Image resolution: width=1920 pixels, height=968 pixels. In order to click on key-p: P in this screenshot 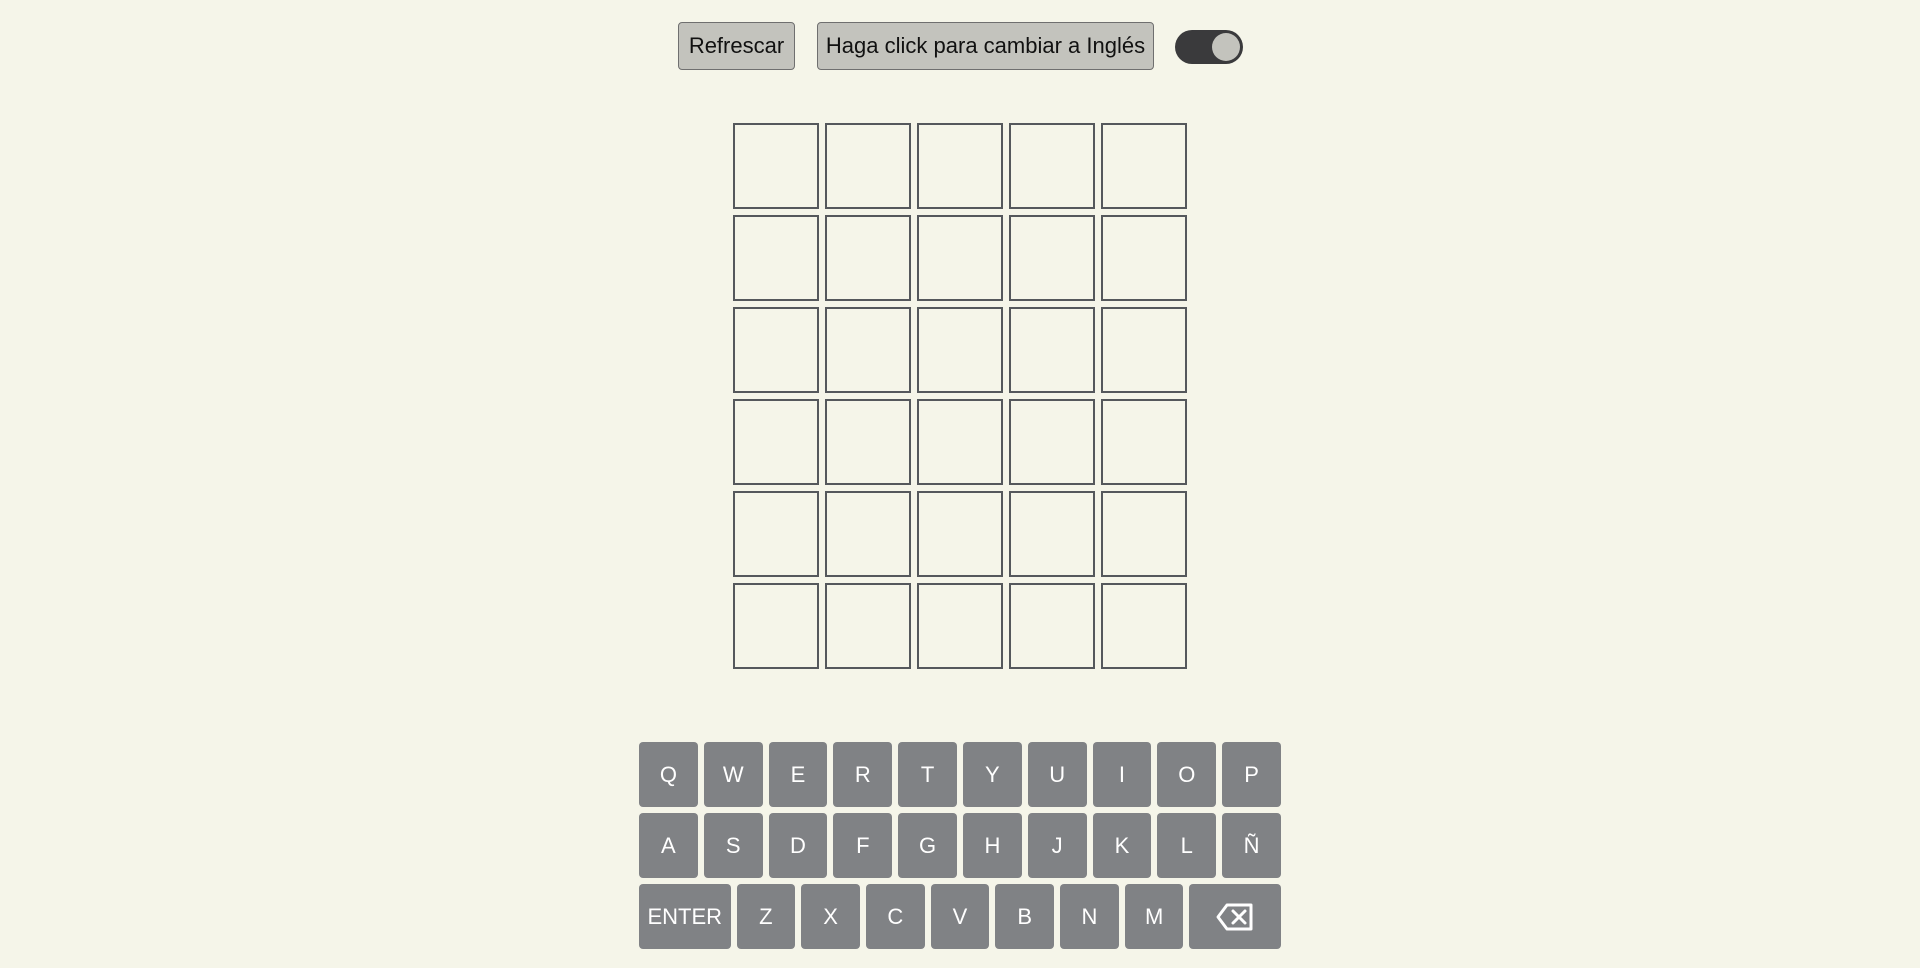, I will do `click(1251, 774)`.